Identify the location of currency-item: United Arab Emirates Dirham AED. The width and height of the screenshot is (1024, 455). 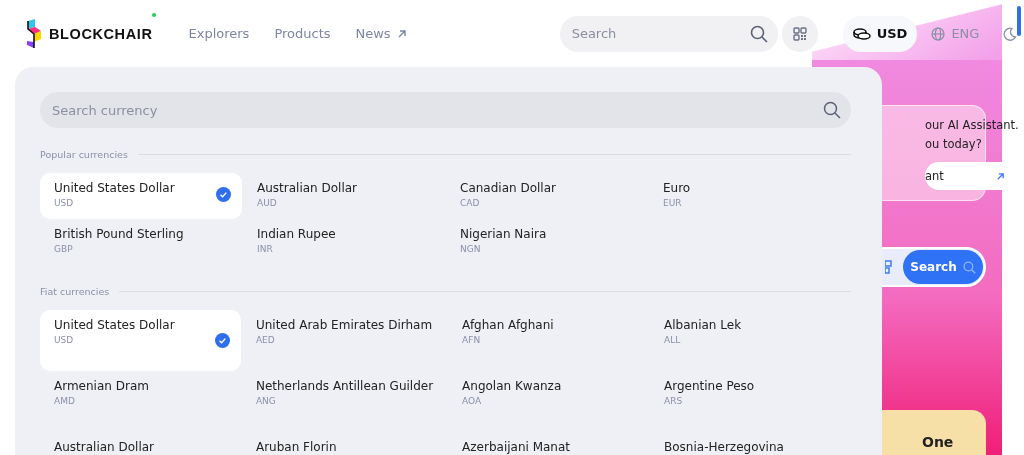
(344, 340).